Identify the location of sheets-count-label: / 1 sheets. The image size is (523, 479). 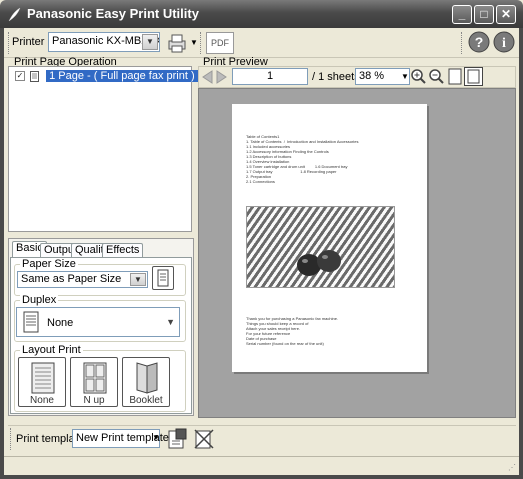
(336, 77).